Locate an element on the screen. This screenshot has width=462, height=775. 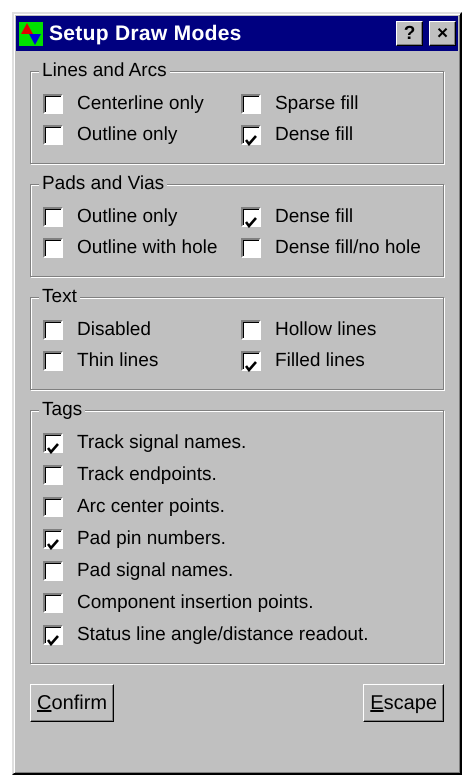
help-button: ? is located at coordinates (409, 33).